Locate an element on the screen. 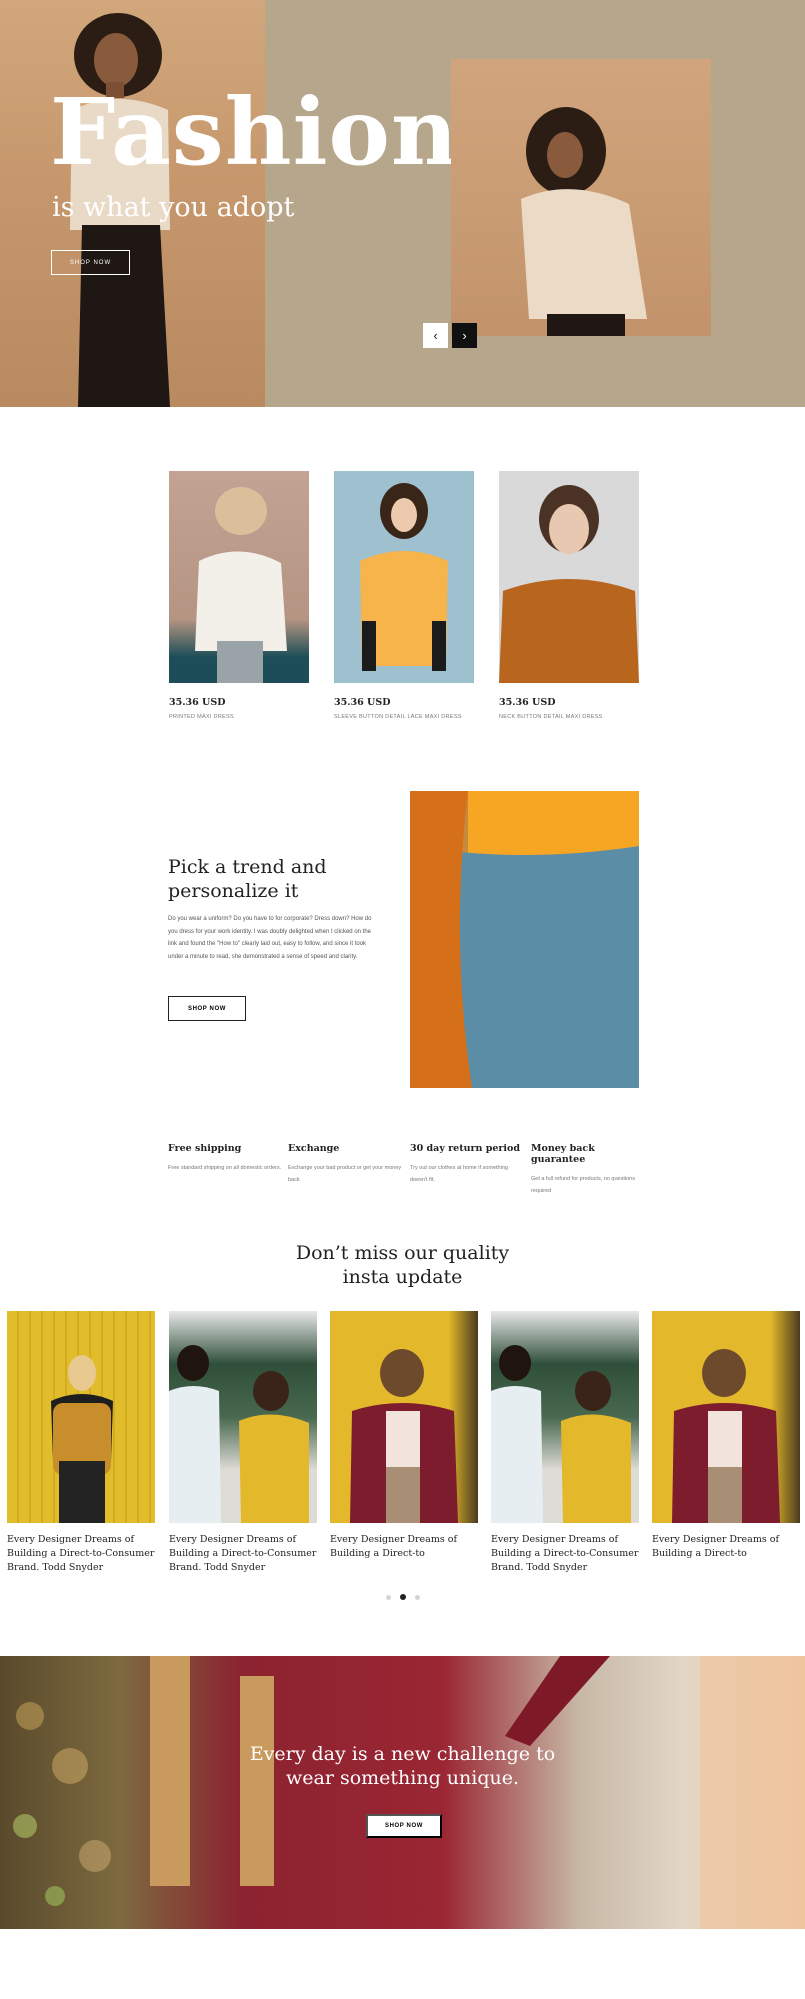  chevron-left-icon: ‹ is located at coordinates (435, 335).